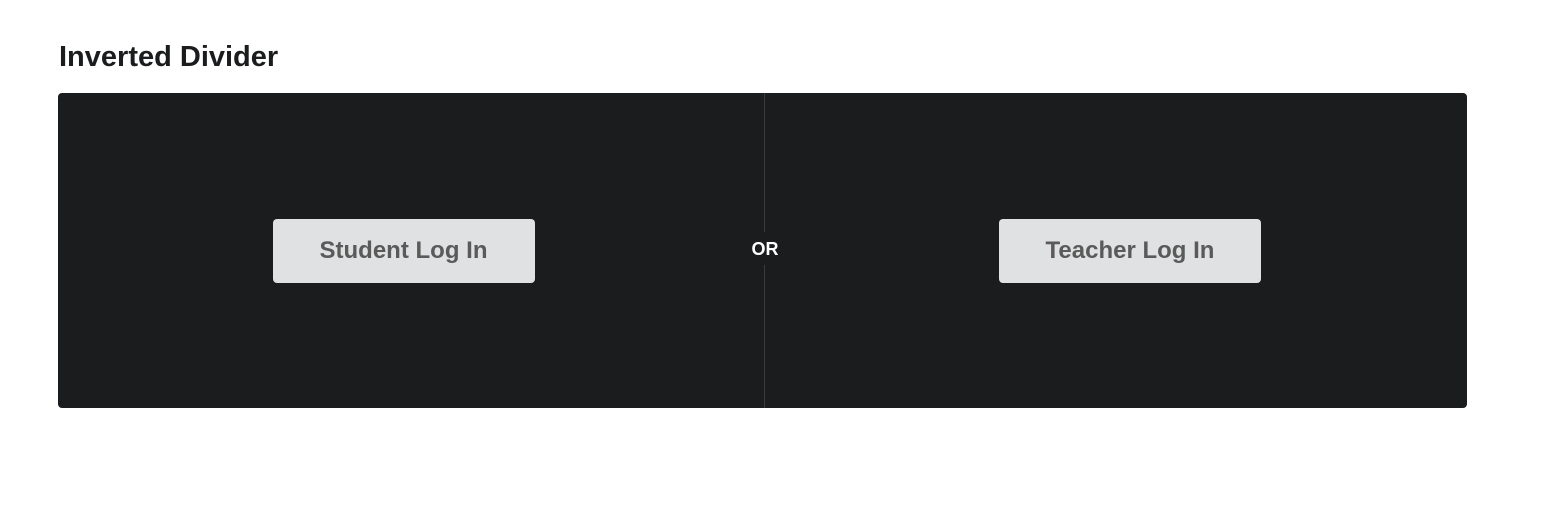 The image size is (1557, 511). I want to click on section-title: Inverted Divider, so click(169, 57).